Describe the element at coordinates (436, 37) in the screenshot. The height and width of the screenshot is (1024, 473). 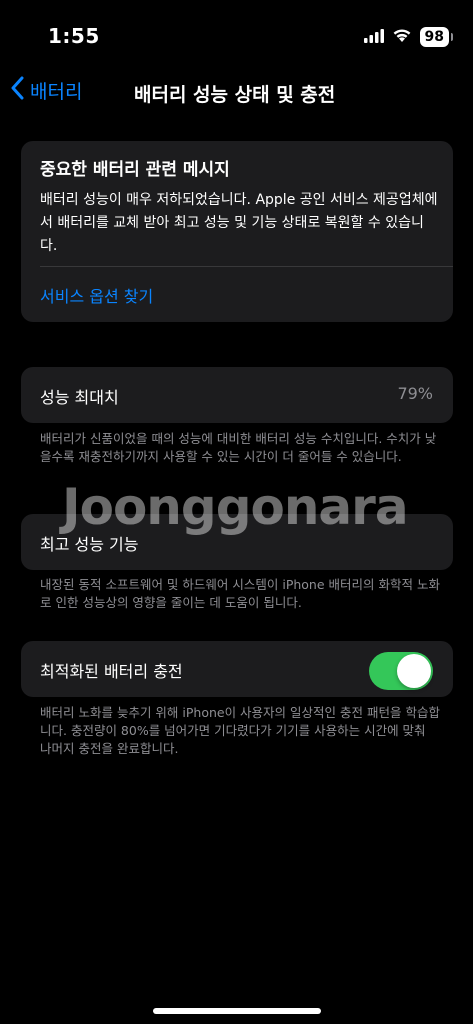
I see `battery-icon: 98` at that location.